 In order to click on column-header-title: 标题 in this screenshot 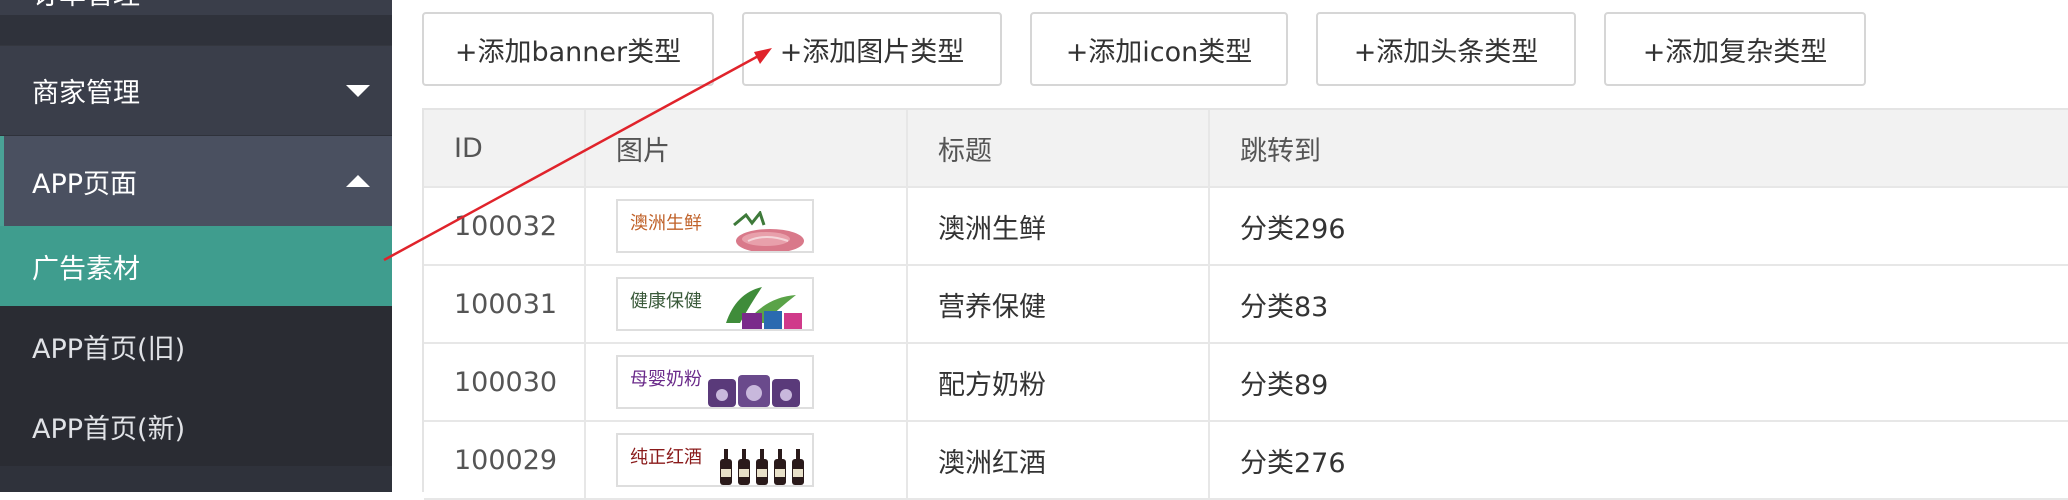, I will do `click(1059, 148)`.